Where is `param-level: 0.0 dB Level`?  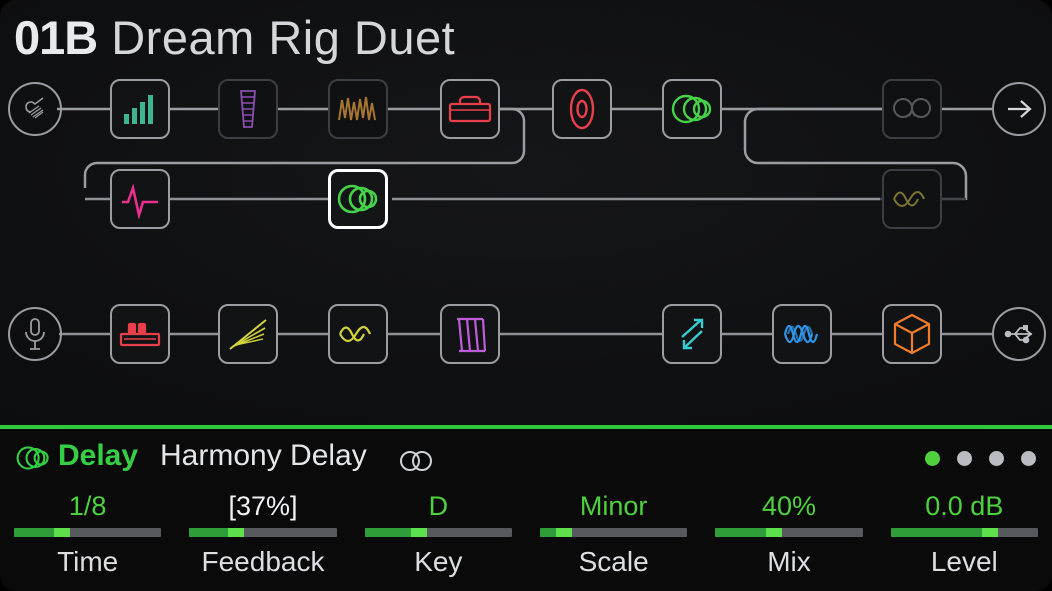
param-level: 0.0 dB Level is located at coordinates (964, 539).